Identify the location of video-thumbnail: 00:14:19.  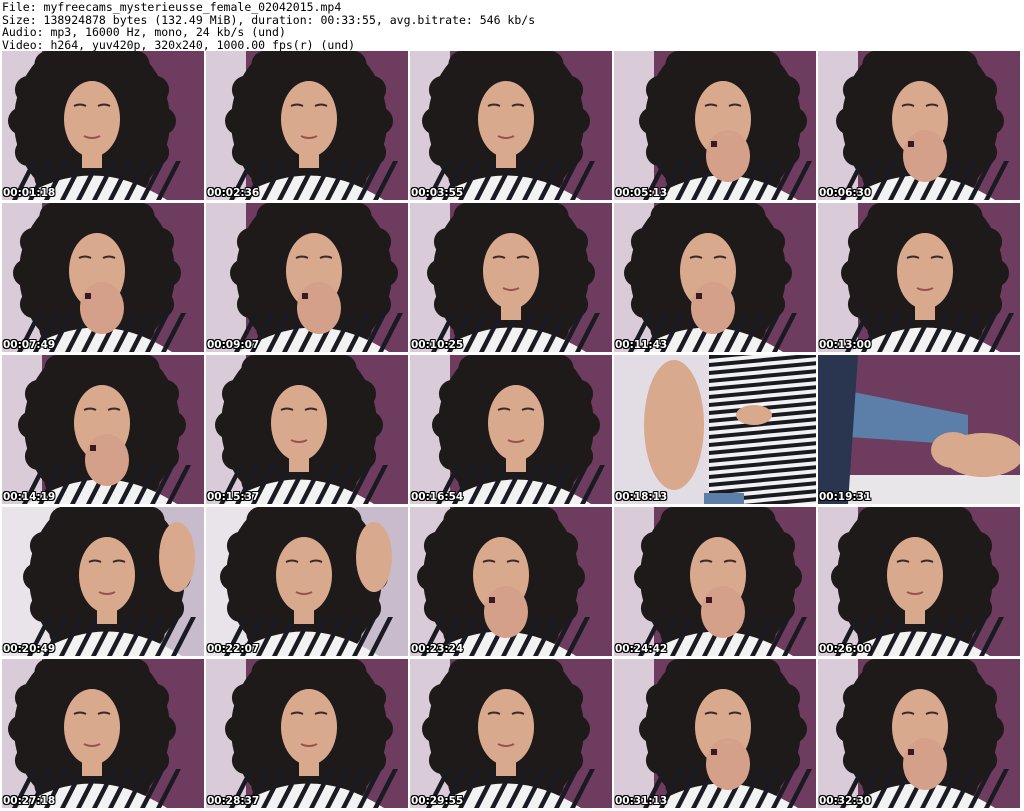
(103, 429).